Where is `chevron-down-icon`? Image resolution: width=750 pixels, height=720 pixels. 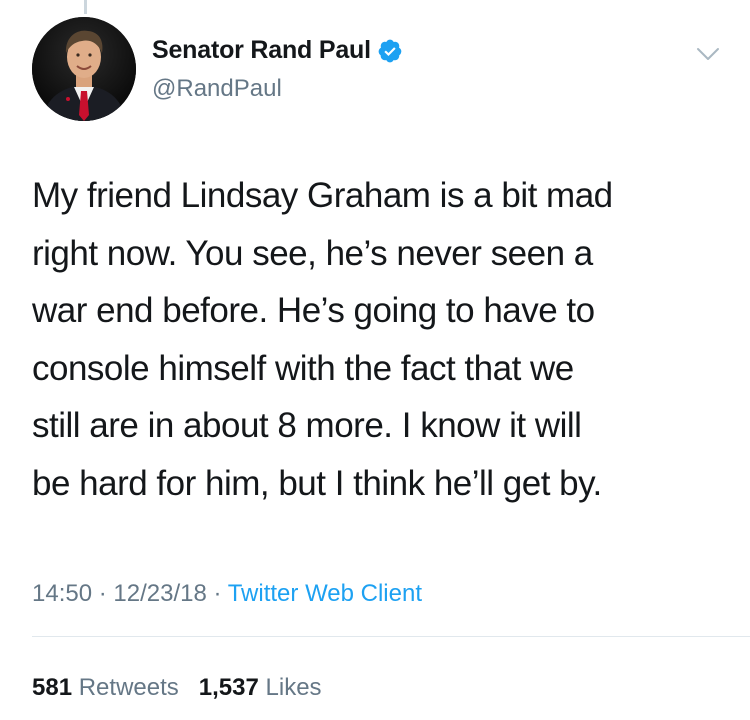 chevron-down-icon is located at coordinates (708, 54).